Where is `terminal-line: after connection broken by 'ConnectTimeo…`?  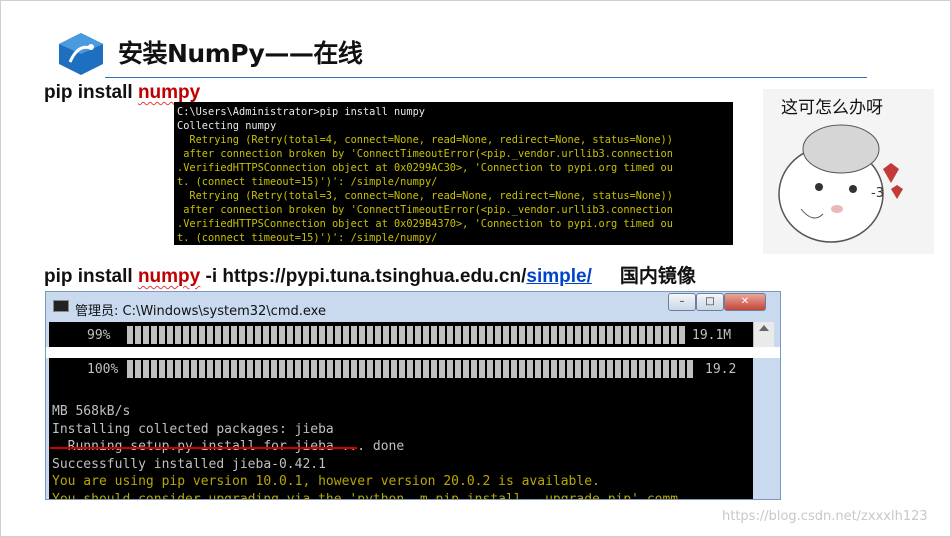 terminal-line: after connection broken by 'ConnectTimeo… is located at coordinates (425, 210).